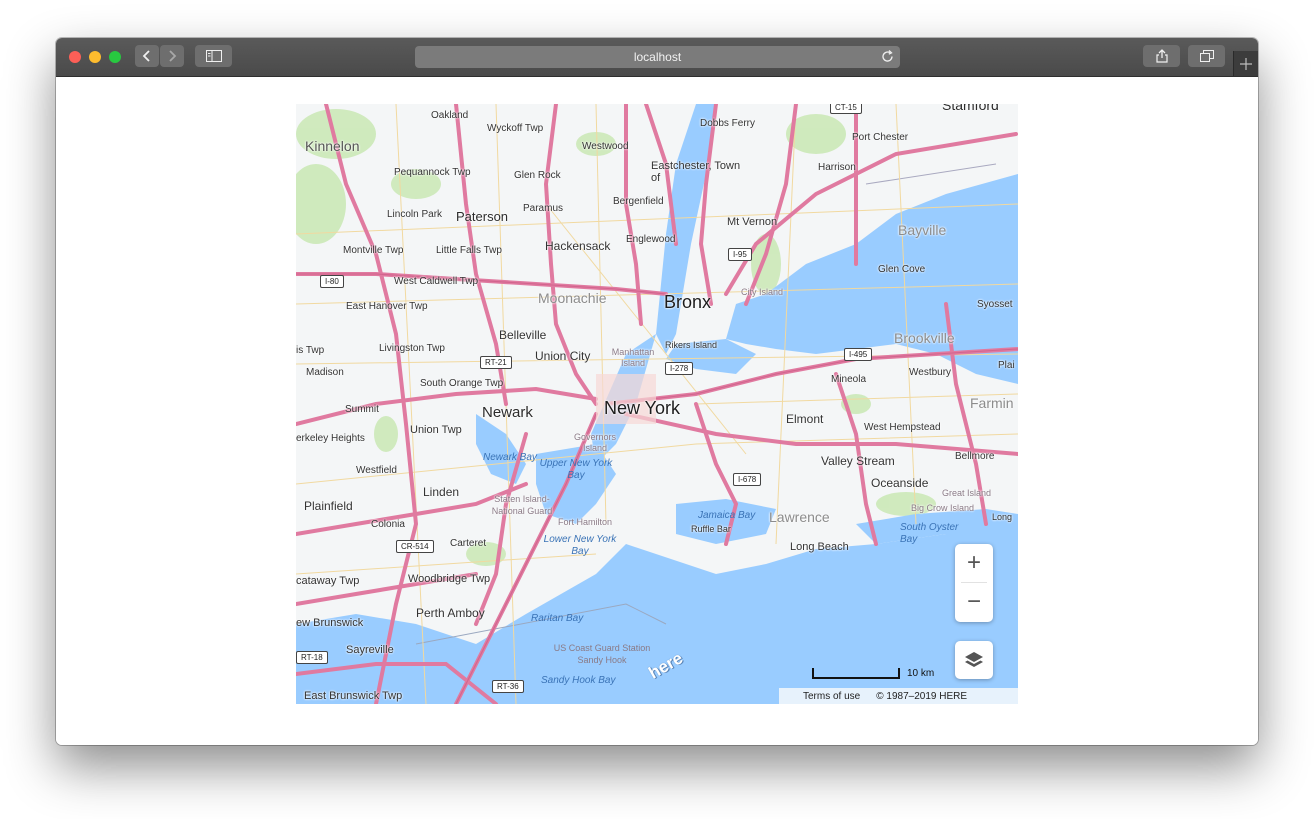  What do you see at coordinates (679, 368) in the screenshot?
I see `road-shield: I-278` at bounding box center [679, 368].